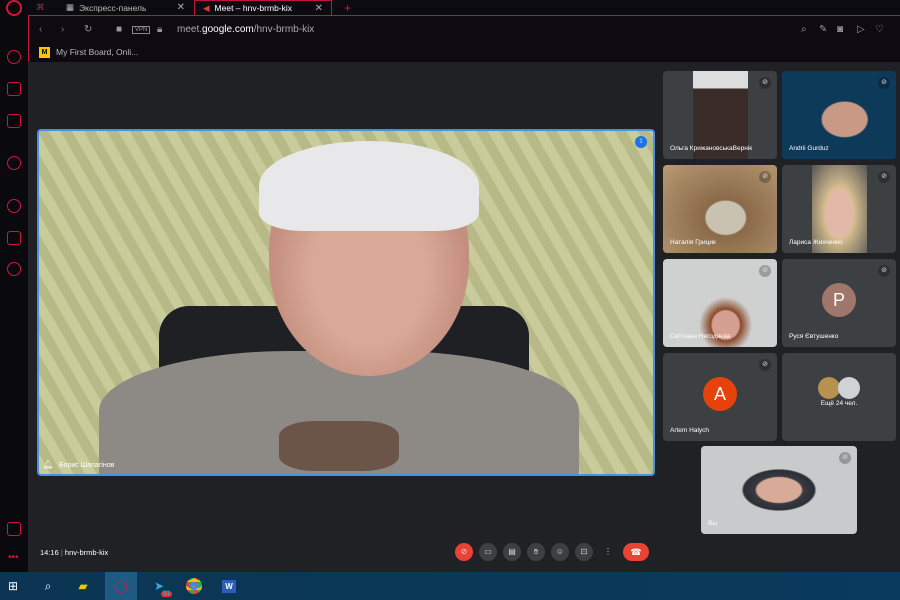 This screenshot has width=900, height=600. What do you see at coordinates (779, 490) in the screenshot?
I see `self-view-tile: ⊘ Вы` at bounding box center [779, 490].